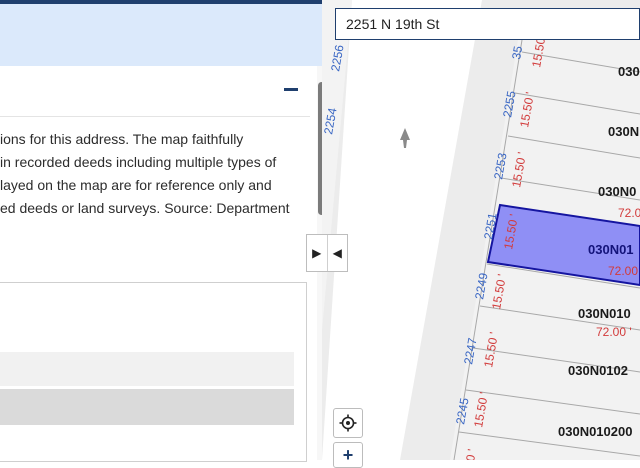 This screenshot has width=640, height=468. Describe the element at coordinates (611, 249) in the screenshot. I see `parcel-id-label: 030N01` at that location.